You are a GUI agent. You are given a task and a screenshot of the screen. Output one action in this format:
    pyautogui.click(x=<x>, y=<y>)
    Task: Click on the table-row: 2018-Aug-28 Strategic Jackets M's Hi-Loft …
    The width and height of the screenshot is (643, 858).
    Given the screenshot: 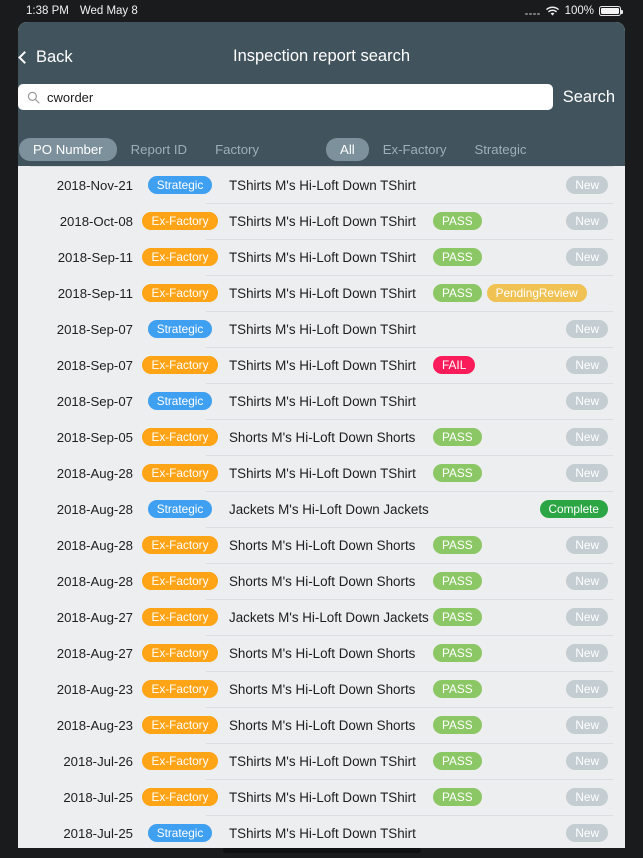 What is the action you would take?
    pyautogui.click(x=321, y=509)
    